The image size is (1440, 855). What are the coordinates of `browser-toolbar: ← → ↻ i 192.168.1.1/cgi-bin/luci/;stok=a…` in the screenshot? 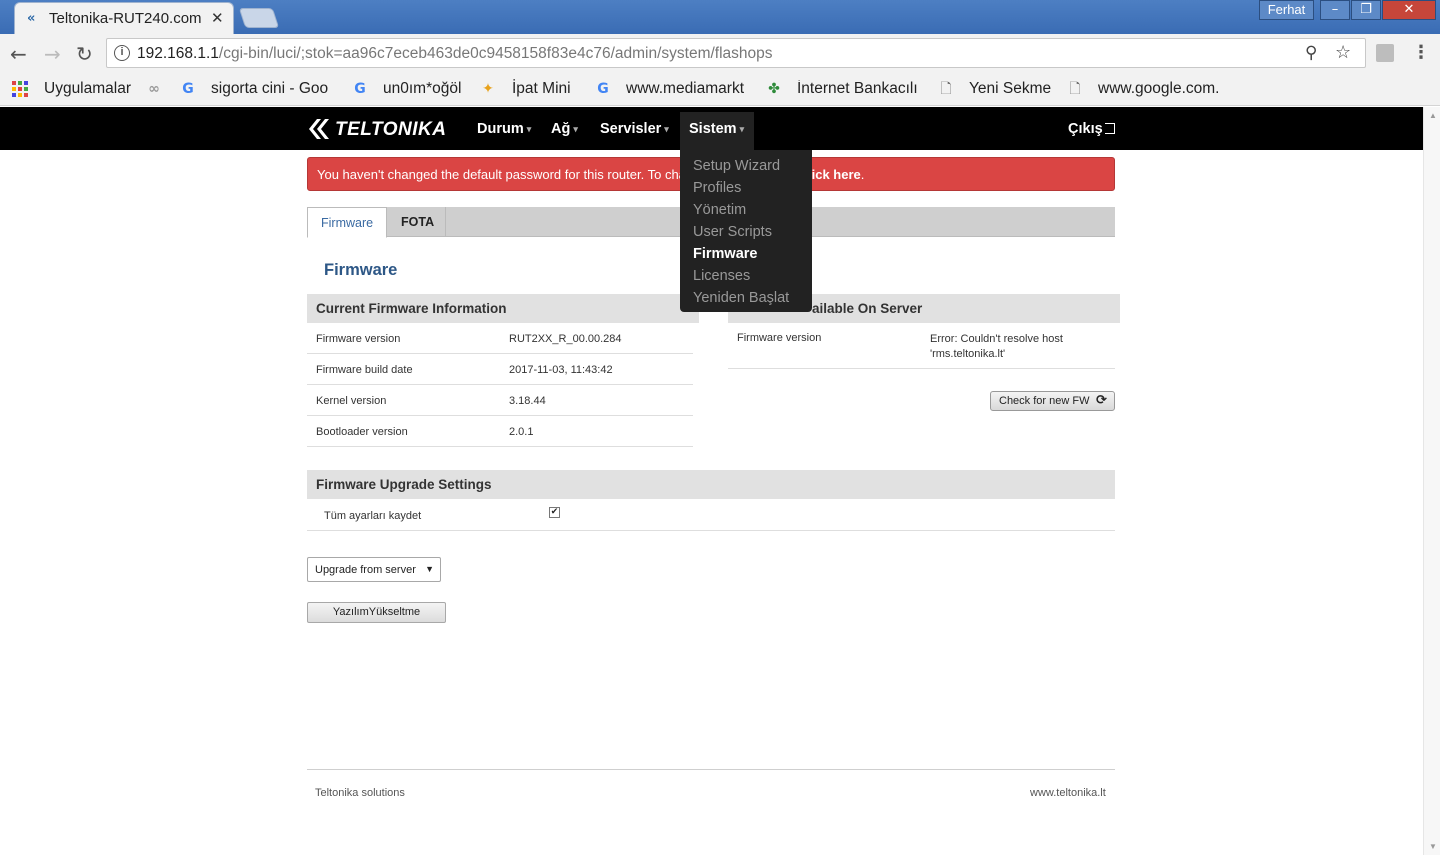 It's located at (720, 53).